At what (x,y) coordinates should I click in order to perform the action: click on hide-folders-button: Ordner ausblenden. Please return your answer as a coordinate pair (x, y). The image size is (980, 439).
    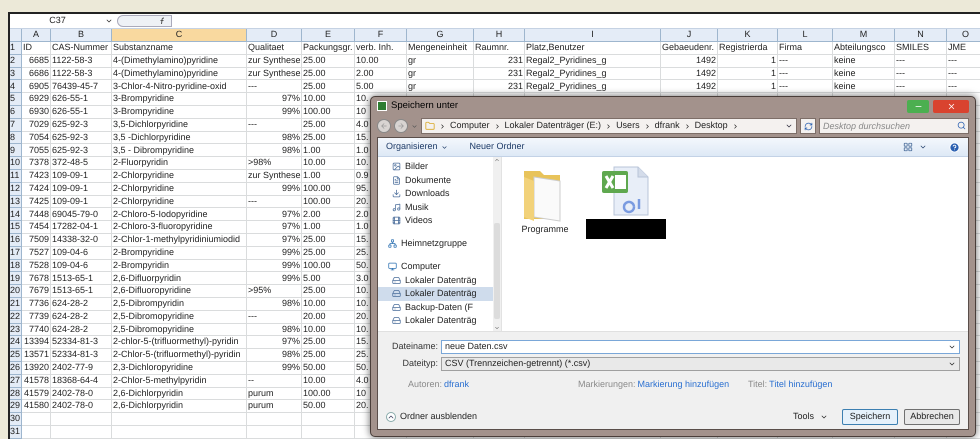
    Looking at the image, I should click on (432, 417).